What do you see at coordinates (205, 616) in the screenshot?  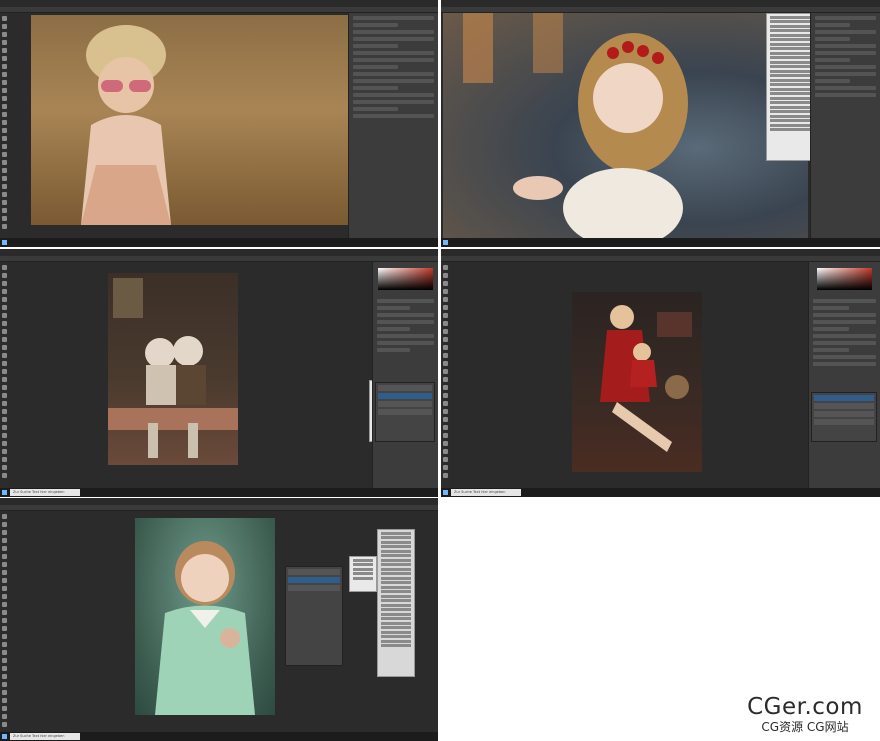 I see `girl-with-doll-photo` at bounding box center [205, 616].